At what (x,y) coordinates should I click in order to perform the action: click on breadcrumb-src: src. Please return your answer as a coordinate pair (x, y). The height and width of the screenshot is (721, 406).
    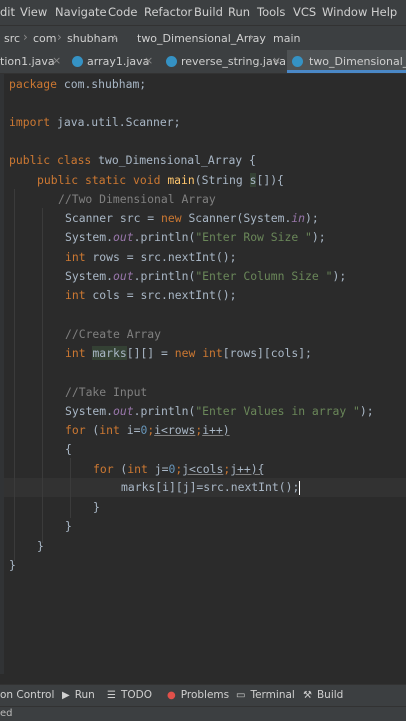
    Looking at the image, I should click on (12, 38).